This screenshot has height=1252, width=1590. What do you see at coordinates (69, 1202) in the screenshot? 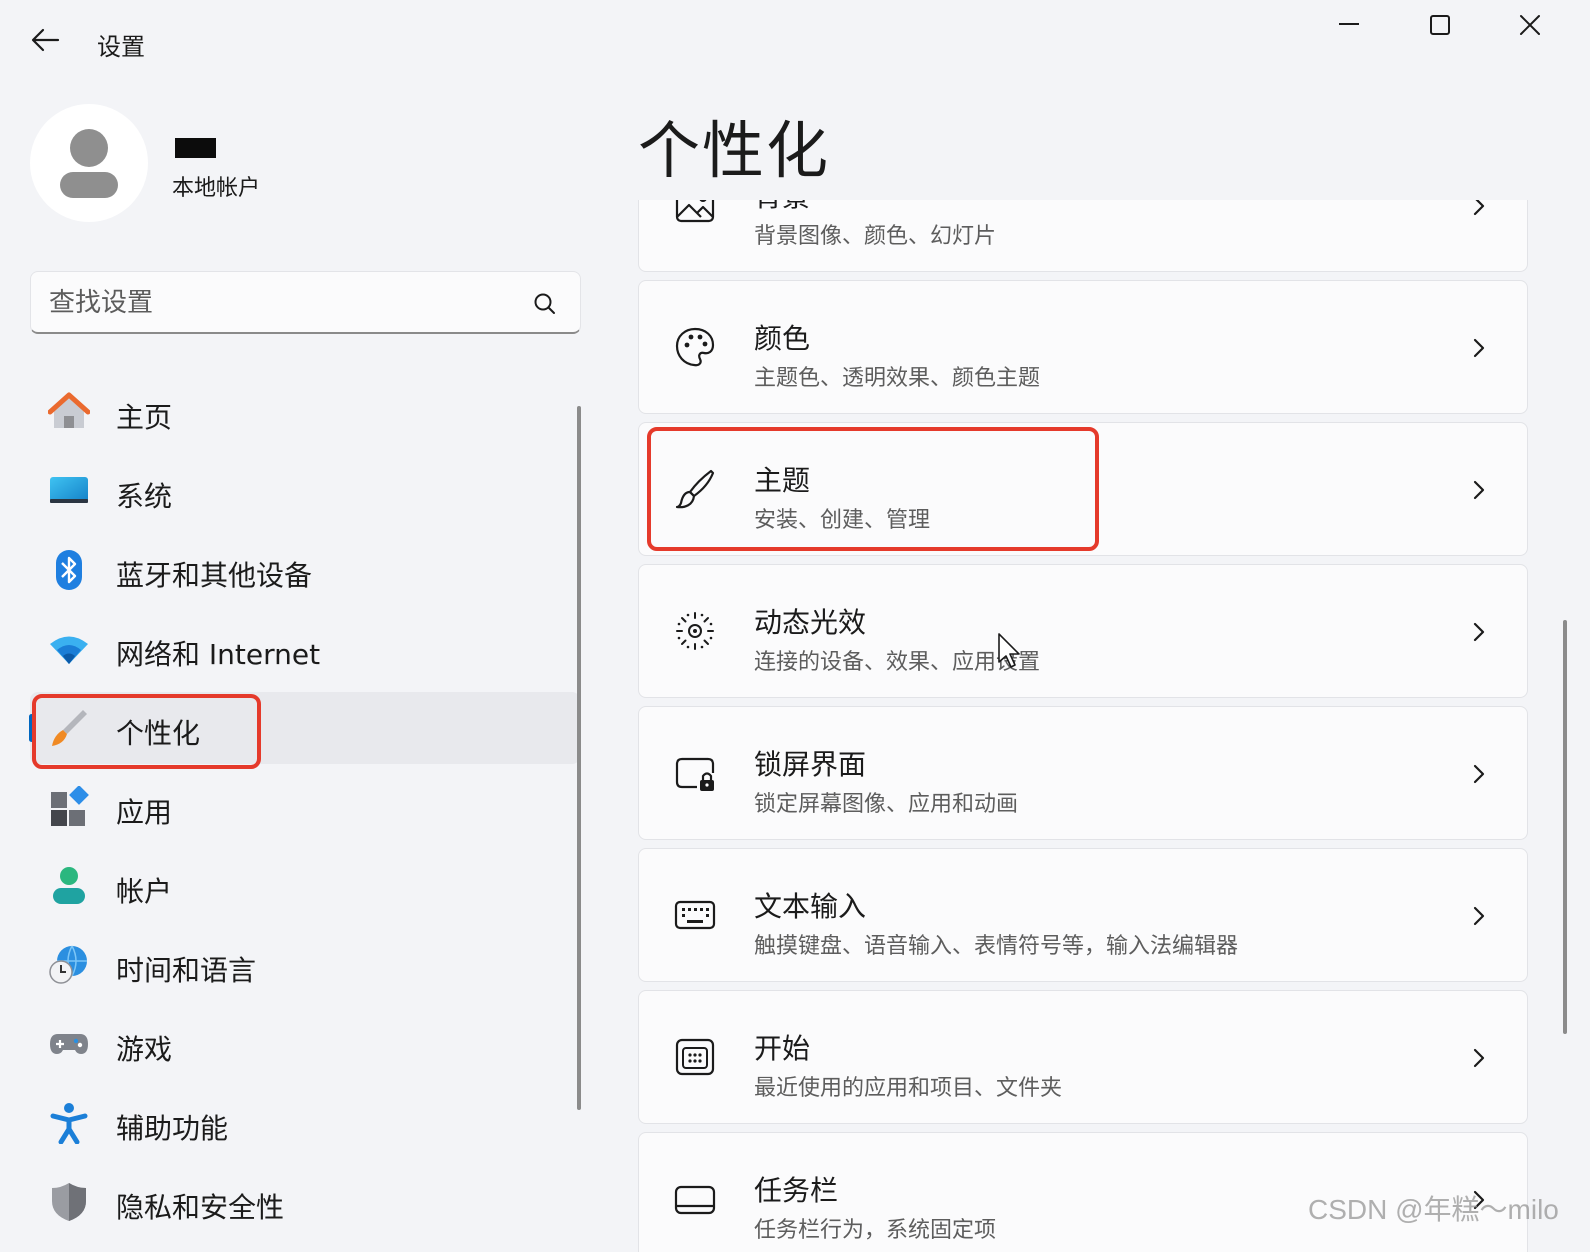
I see `shield-icon` at bounding box center [69, 1202].